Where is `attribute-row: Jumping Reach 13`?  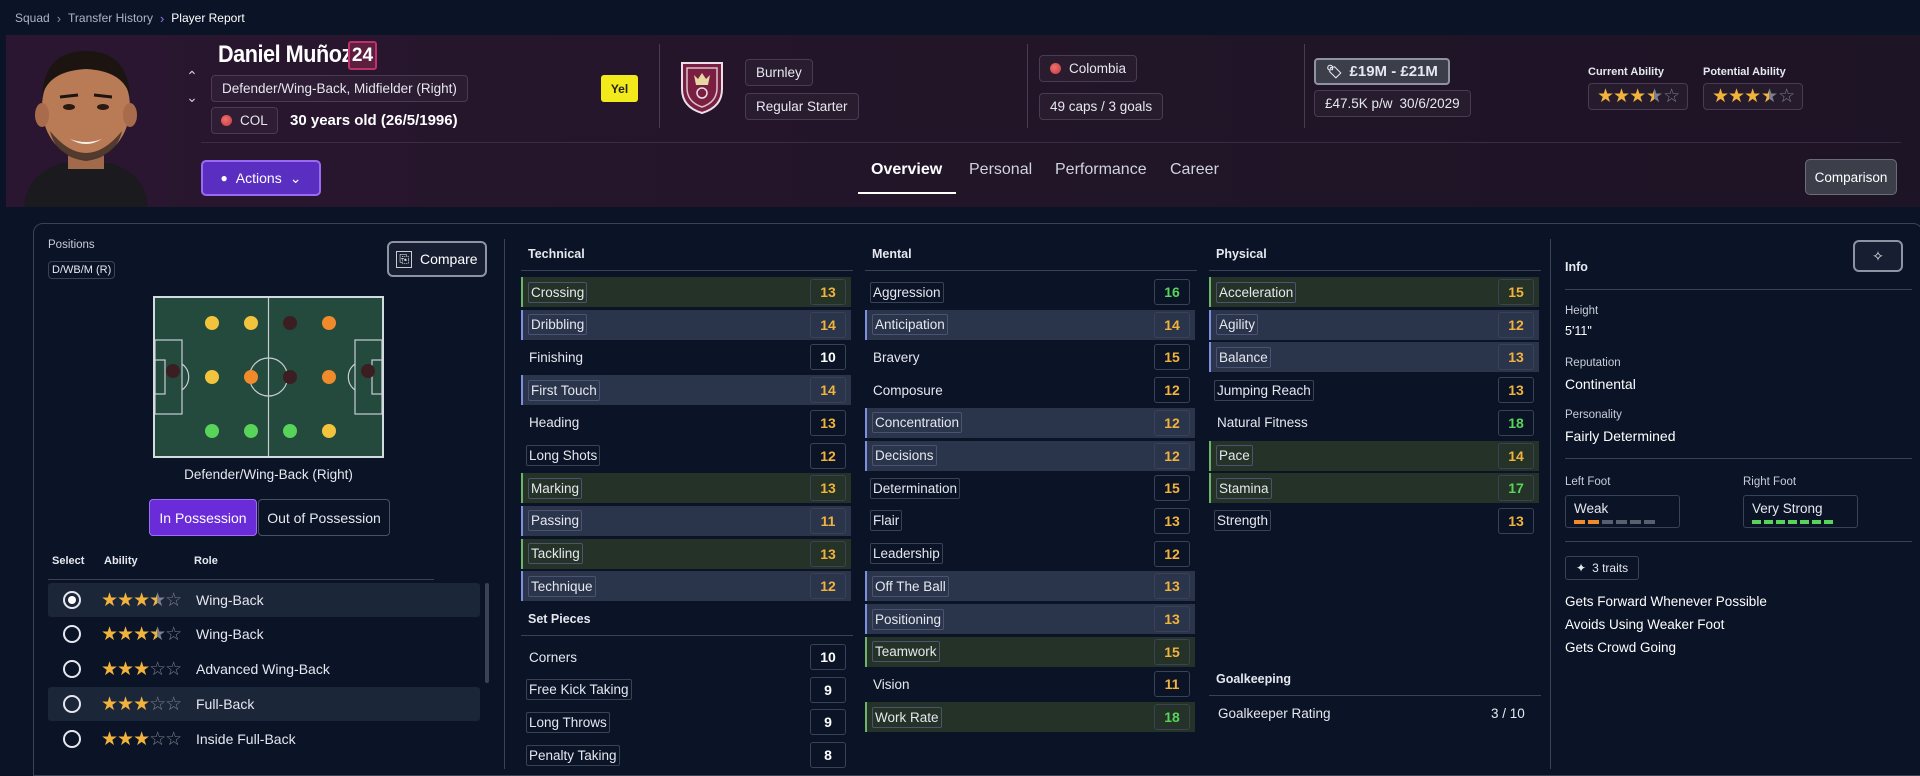
attribute-row: Jumping Reach 13 is located at coordinates (1374, 390).